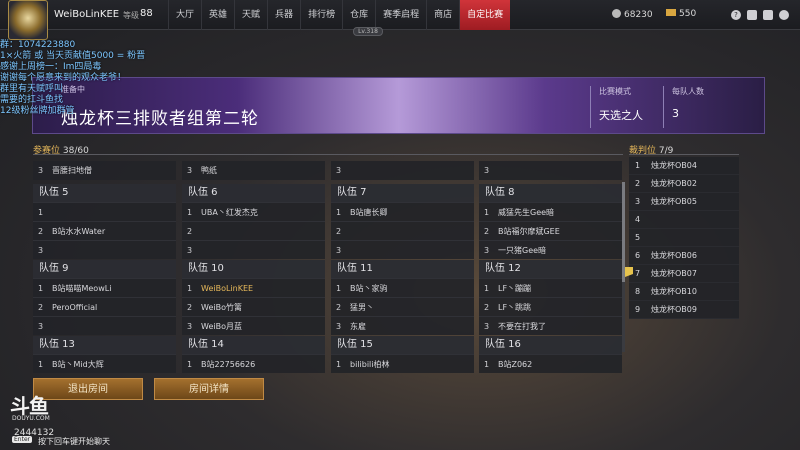  I want to click on player-slot: 1 bilibili柏林, so click(402, 363).